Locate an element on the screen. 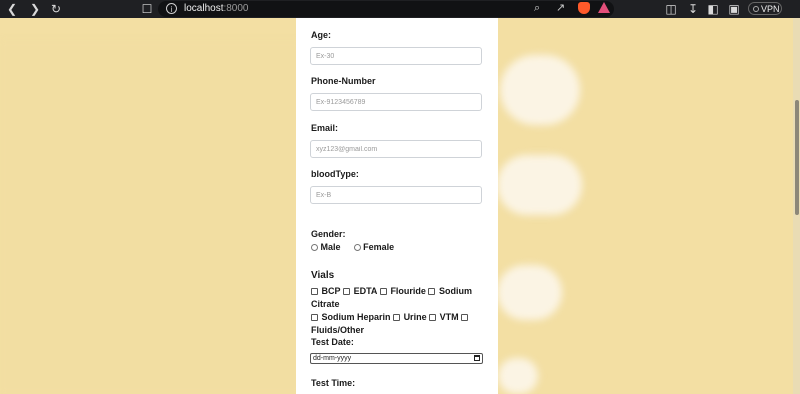  gender-options: Male Female is located at coordinates (352, 247).